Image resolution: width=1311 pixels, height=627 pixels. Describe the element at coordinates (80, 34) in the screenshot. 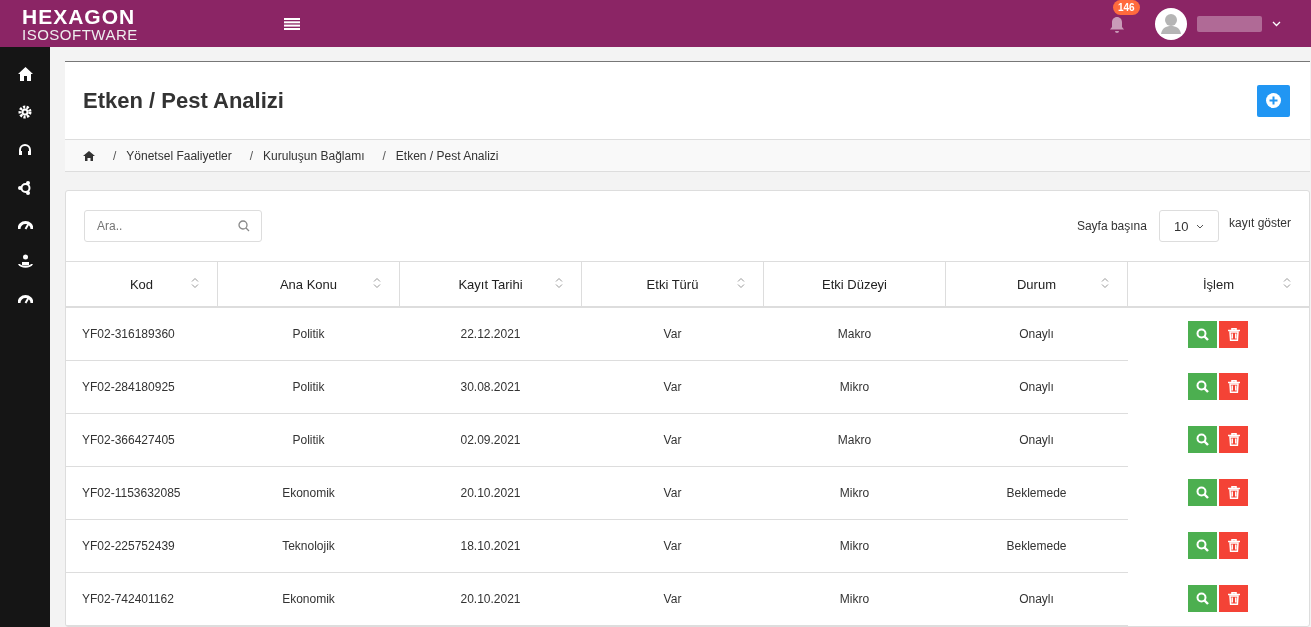

I see `logo-subtitle: ISOSOFTWARE` at that location.